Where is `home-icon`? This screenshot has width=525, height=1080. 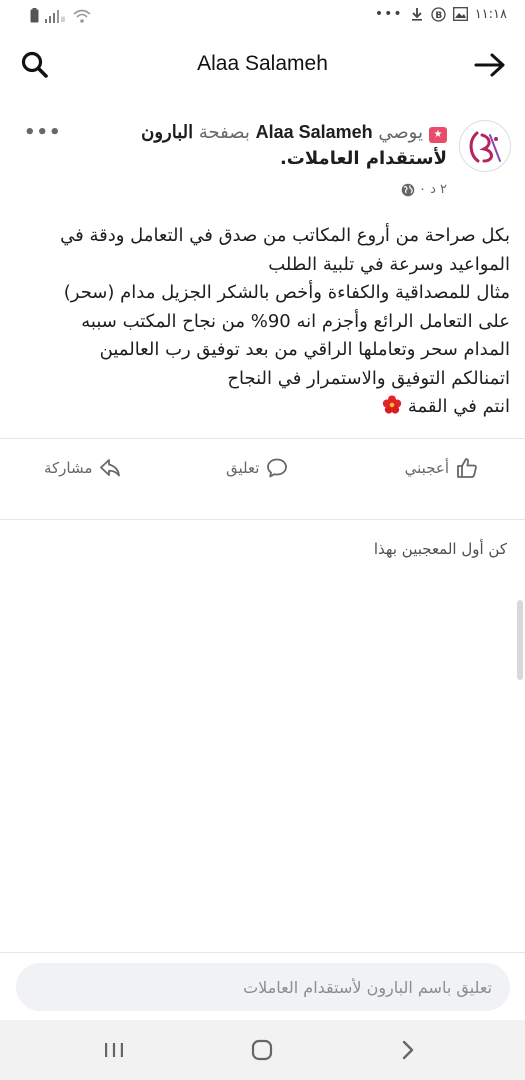 home-icon is located at coordinates (262, 1050).